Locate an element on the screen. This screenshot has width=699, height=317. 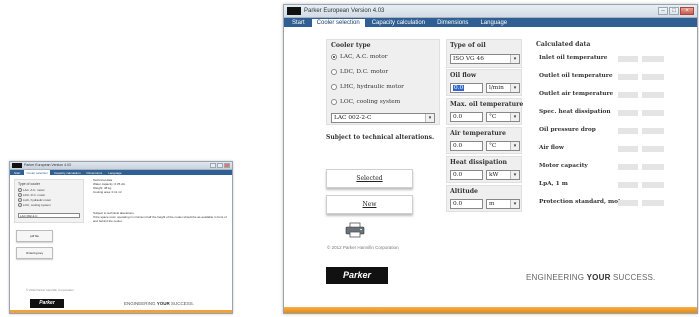
thumbnail-model-select: LAC 002-2-C is located at coordinates (49, 215).